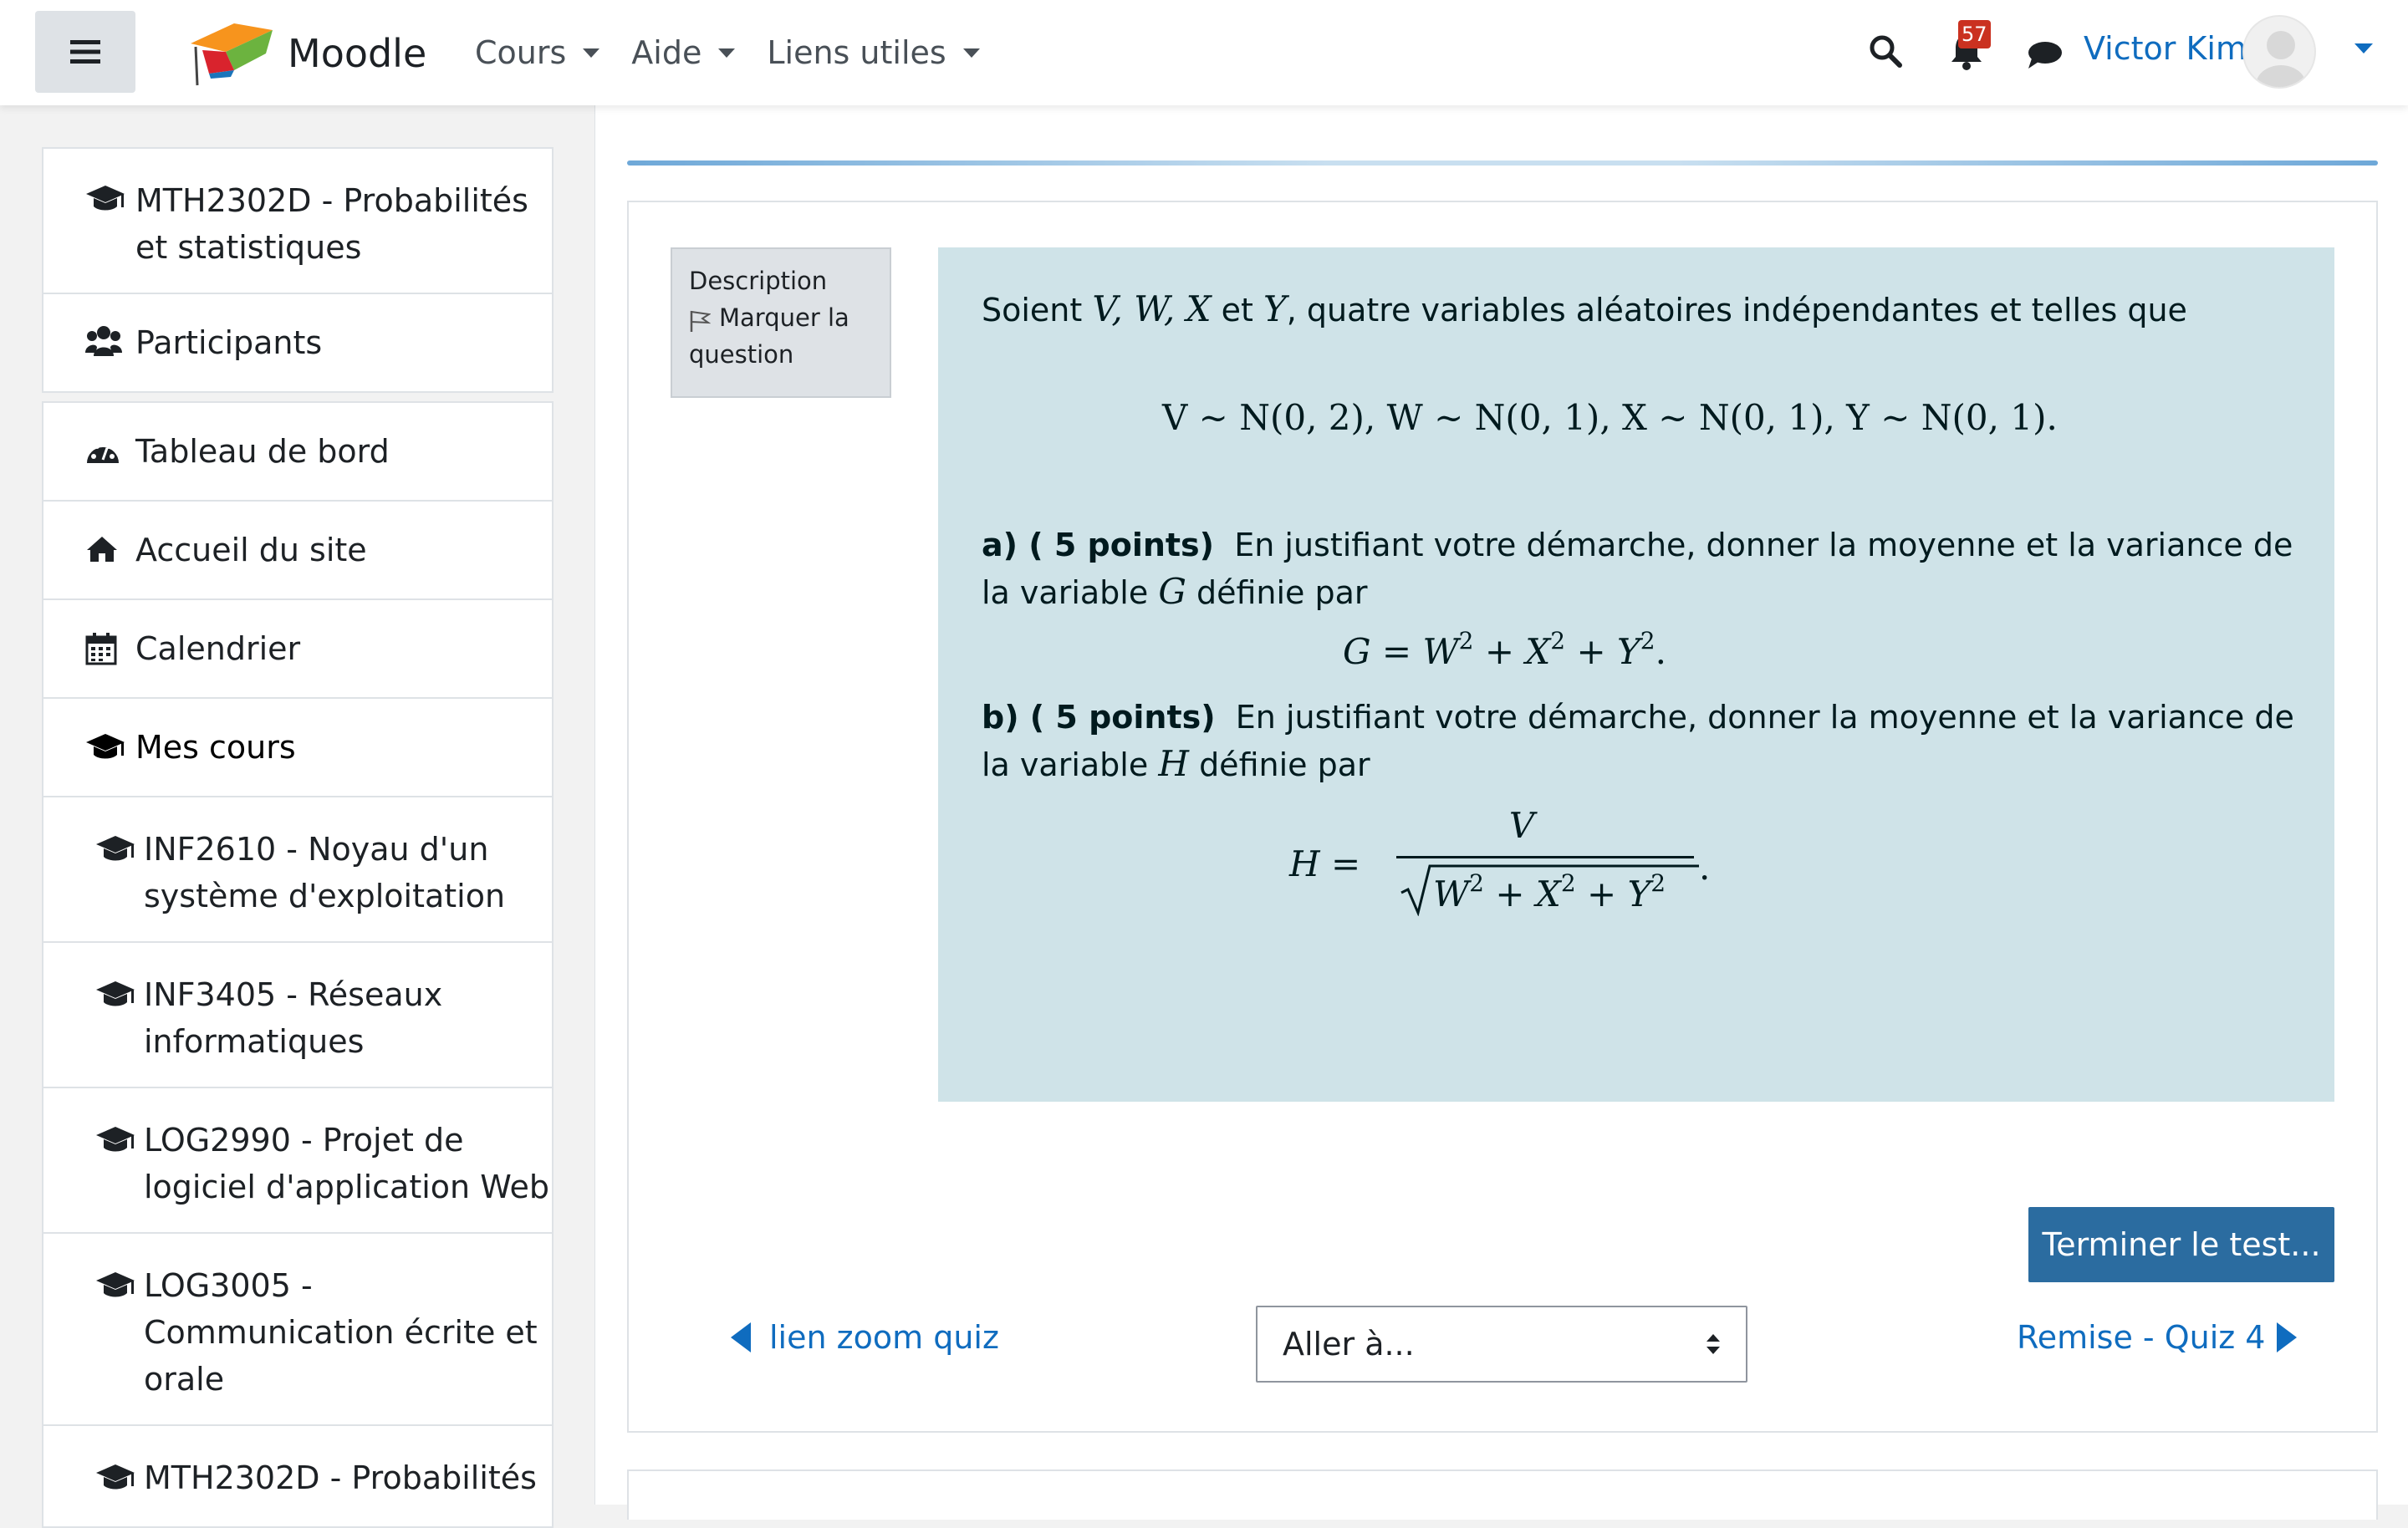 This screenshot has height=1528, width=2408. I want to click on drawer-item-label-line2: informatiques, so click(255, 1041).